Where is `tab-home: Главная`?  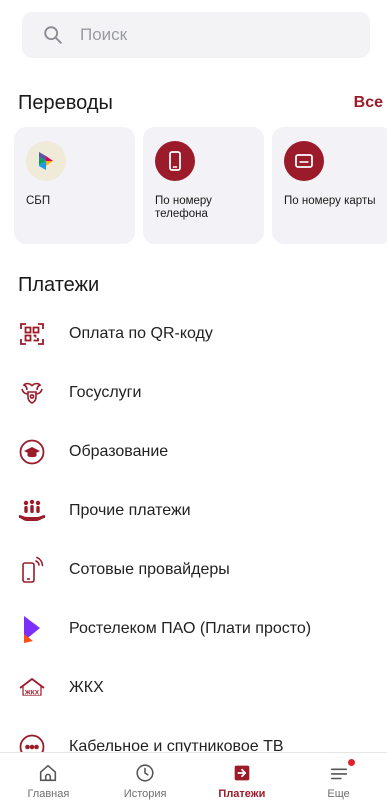 tab-home: Главная is located at coordinates (48, 776).